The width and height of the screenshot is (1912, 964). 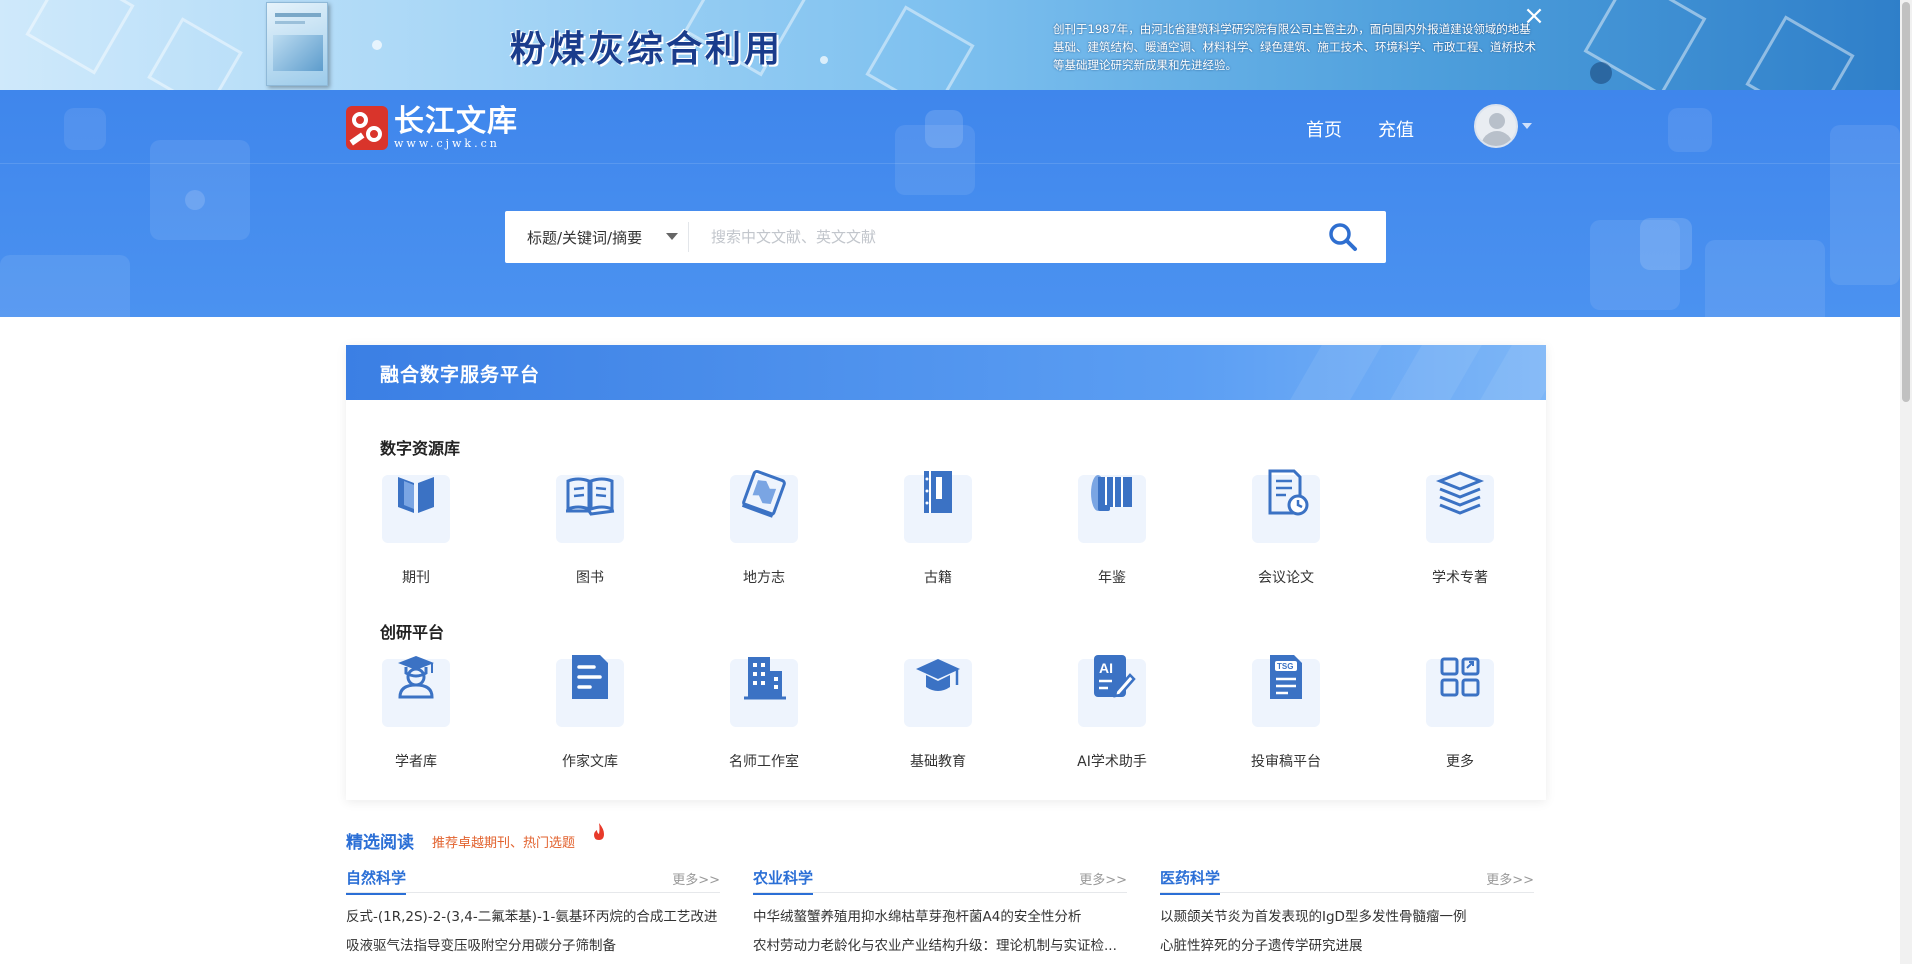 I want to click on tile-submission: TSG 投审稿平台, so click(x=1286, y=713).